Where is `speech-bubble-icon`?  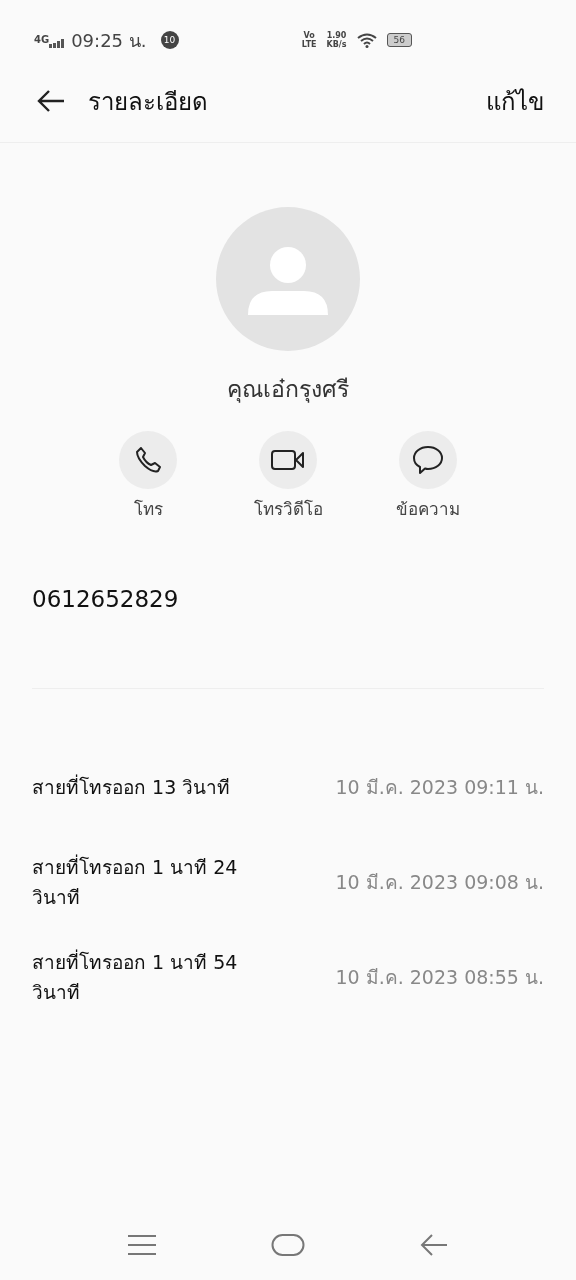 speech-bubble-icon is located at coordinates (428, 460).